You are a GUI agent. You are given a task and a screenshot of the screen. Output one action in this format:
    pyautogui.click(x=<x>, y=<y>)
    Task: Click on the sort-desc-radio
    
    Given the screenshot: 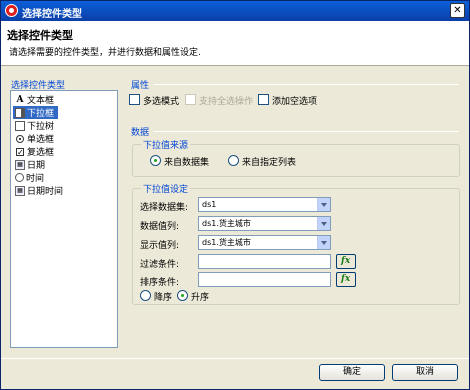 What is the action you would take?
    pyautogui.click(x=145, y=295)
    